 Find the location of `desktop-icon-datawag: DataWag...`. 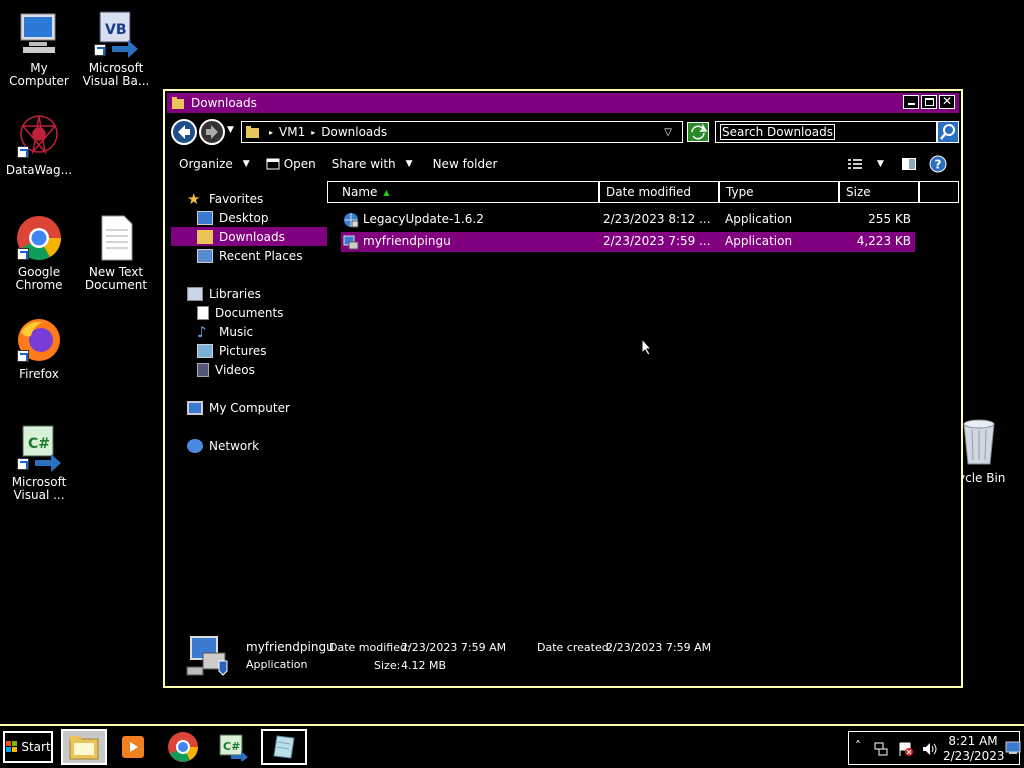

desktop-icon-datawag: DataWag... is located at coordinates (39, 144).